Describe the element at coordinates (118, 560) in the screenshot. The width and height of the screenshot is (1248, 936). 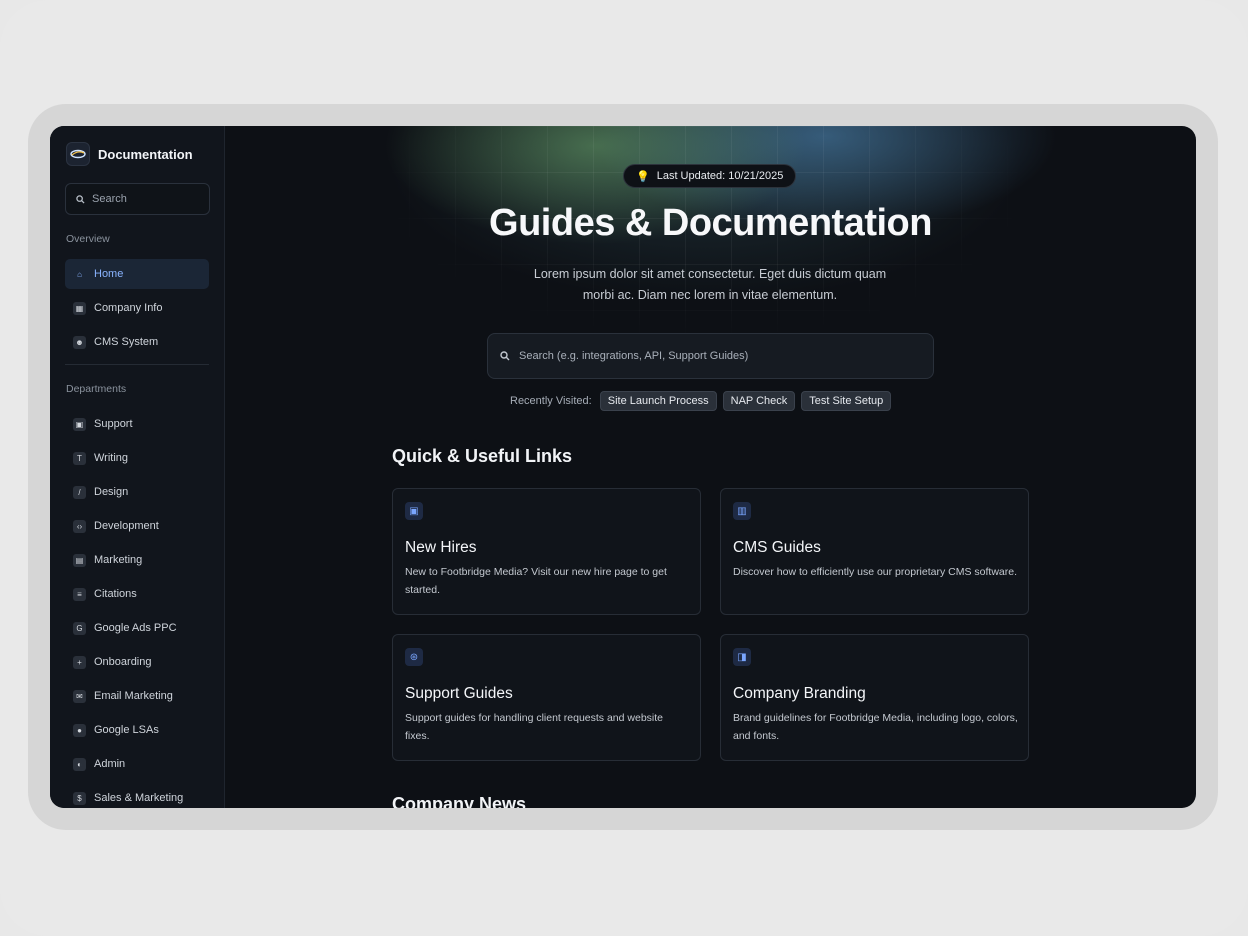
I see `sidebar-item-label: Marketing` at that location.